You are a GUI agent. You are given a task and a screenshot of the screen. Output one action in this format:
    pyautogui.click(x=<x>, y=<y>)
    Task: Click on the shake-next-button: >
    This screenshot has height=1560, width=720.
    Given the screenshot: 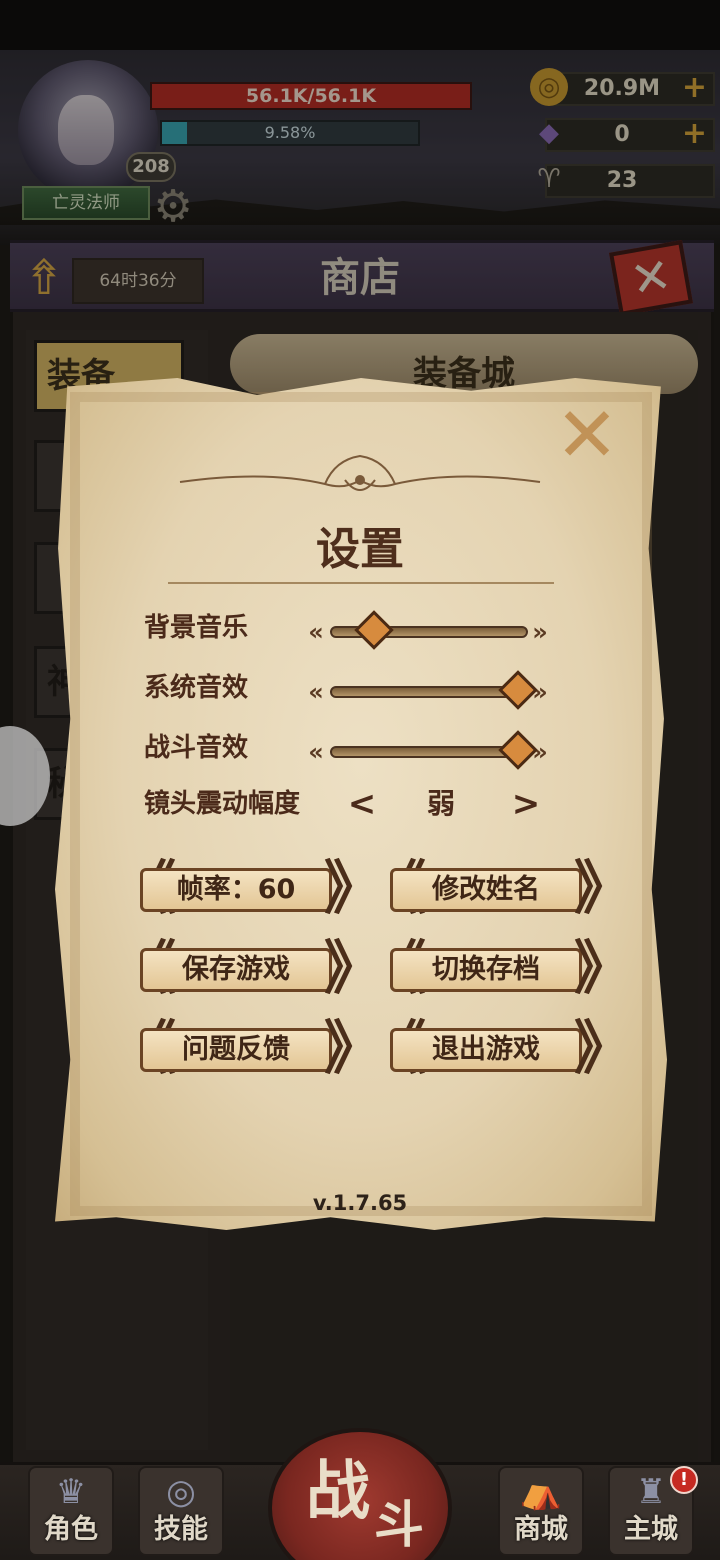 What is the action you would take?
    pyautogui.click(x=526, y=804)
    